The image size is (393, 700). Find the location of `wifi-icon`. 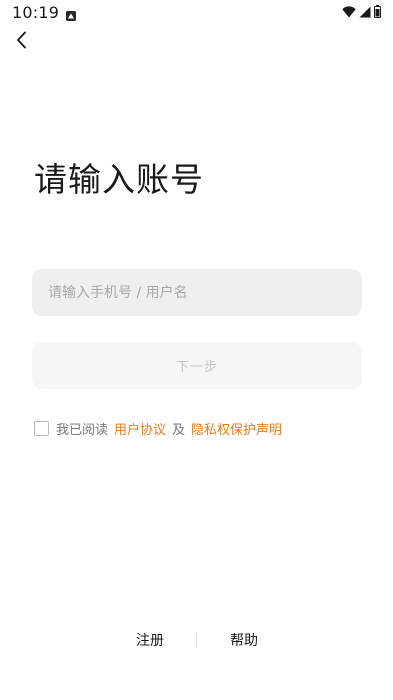

wifi-icon is located at coordinates (349, 12).